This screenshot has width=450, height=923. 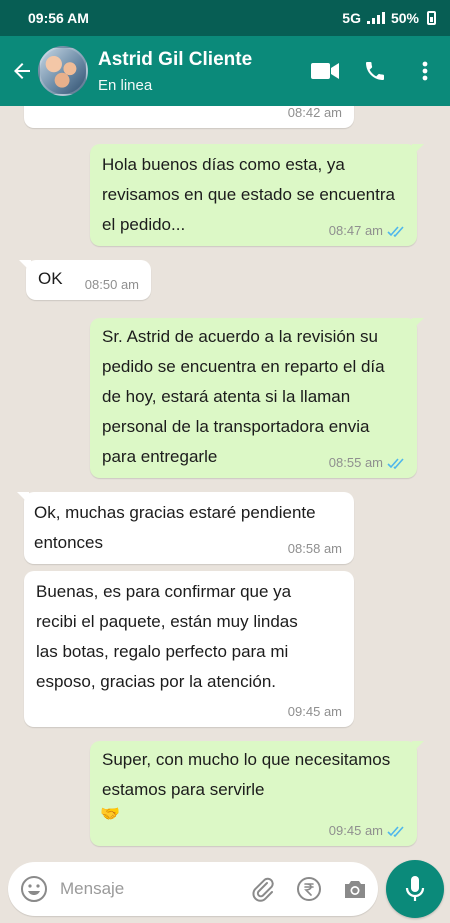 I want to click on camera-icon, so click(x=355, y=889).